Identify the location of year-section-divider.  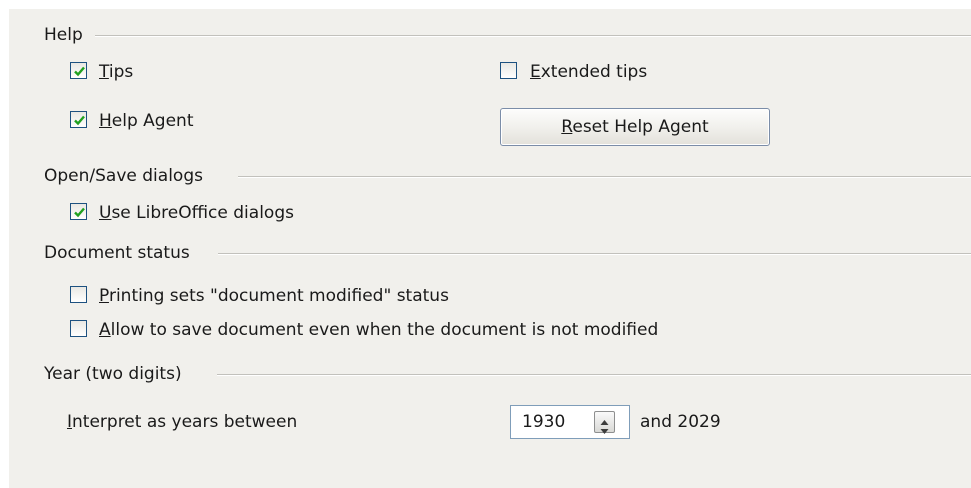
(594, 374).